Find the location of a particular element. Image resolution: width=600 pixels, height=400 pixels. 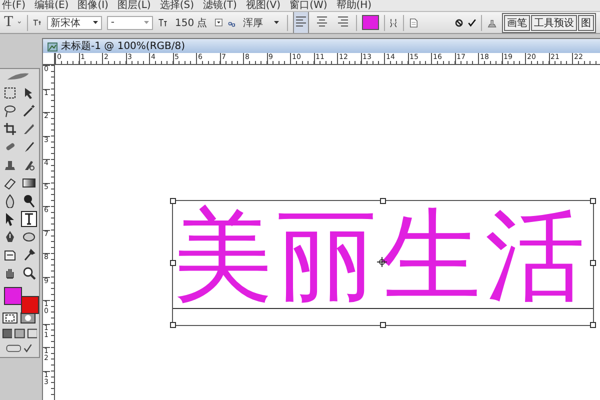

palette-toggle-icon is located at coordinates (413, 23).